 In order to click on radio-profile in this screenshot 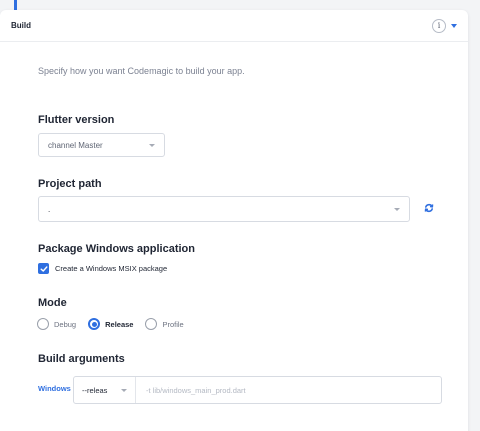, I will do `click(151, 324)`.